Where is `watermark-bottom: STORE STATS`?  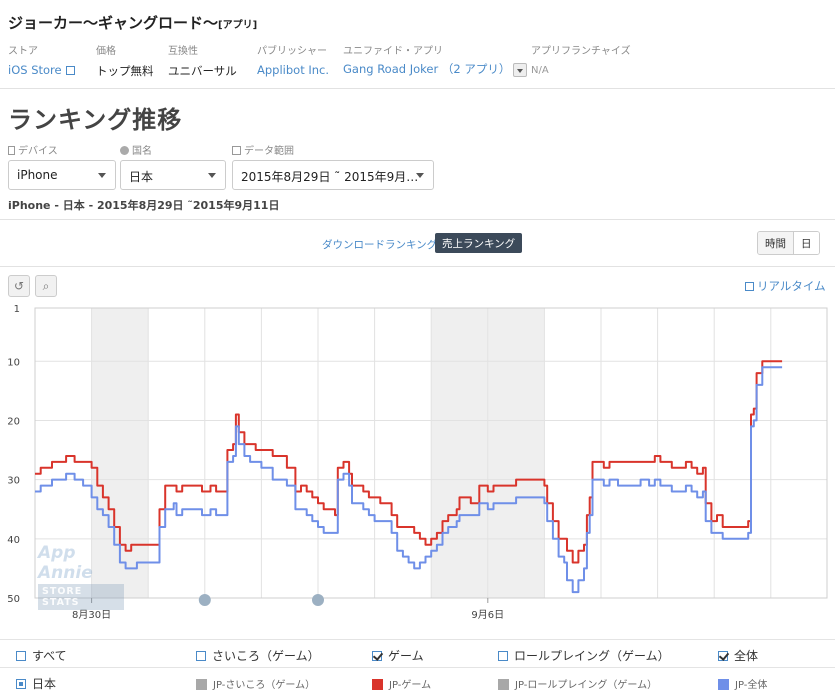 watermark-bottom: STORE STATS is located at coordinates (81, 597).